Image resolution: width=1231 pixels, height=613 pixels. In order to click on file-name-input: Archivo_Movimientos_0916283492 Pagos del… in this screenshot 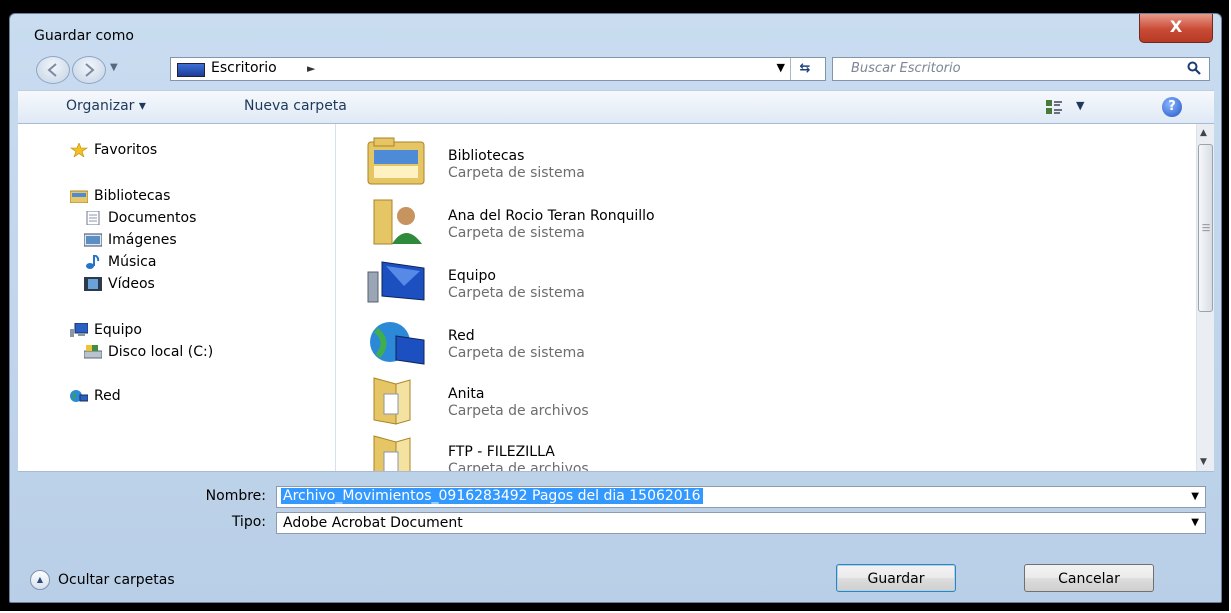, I will do `click(492, 496)`.